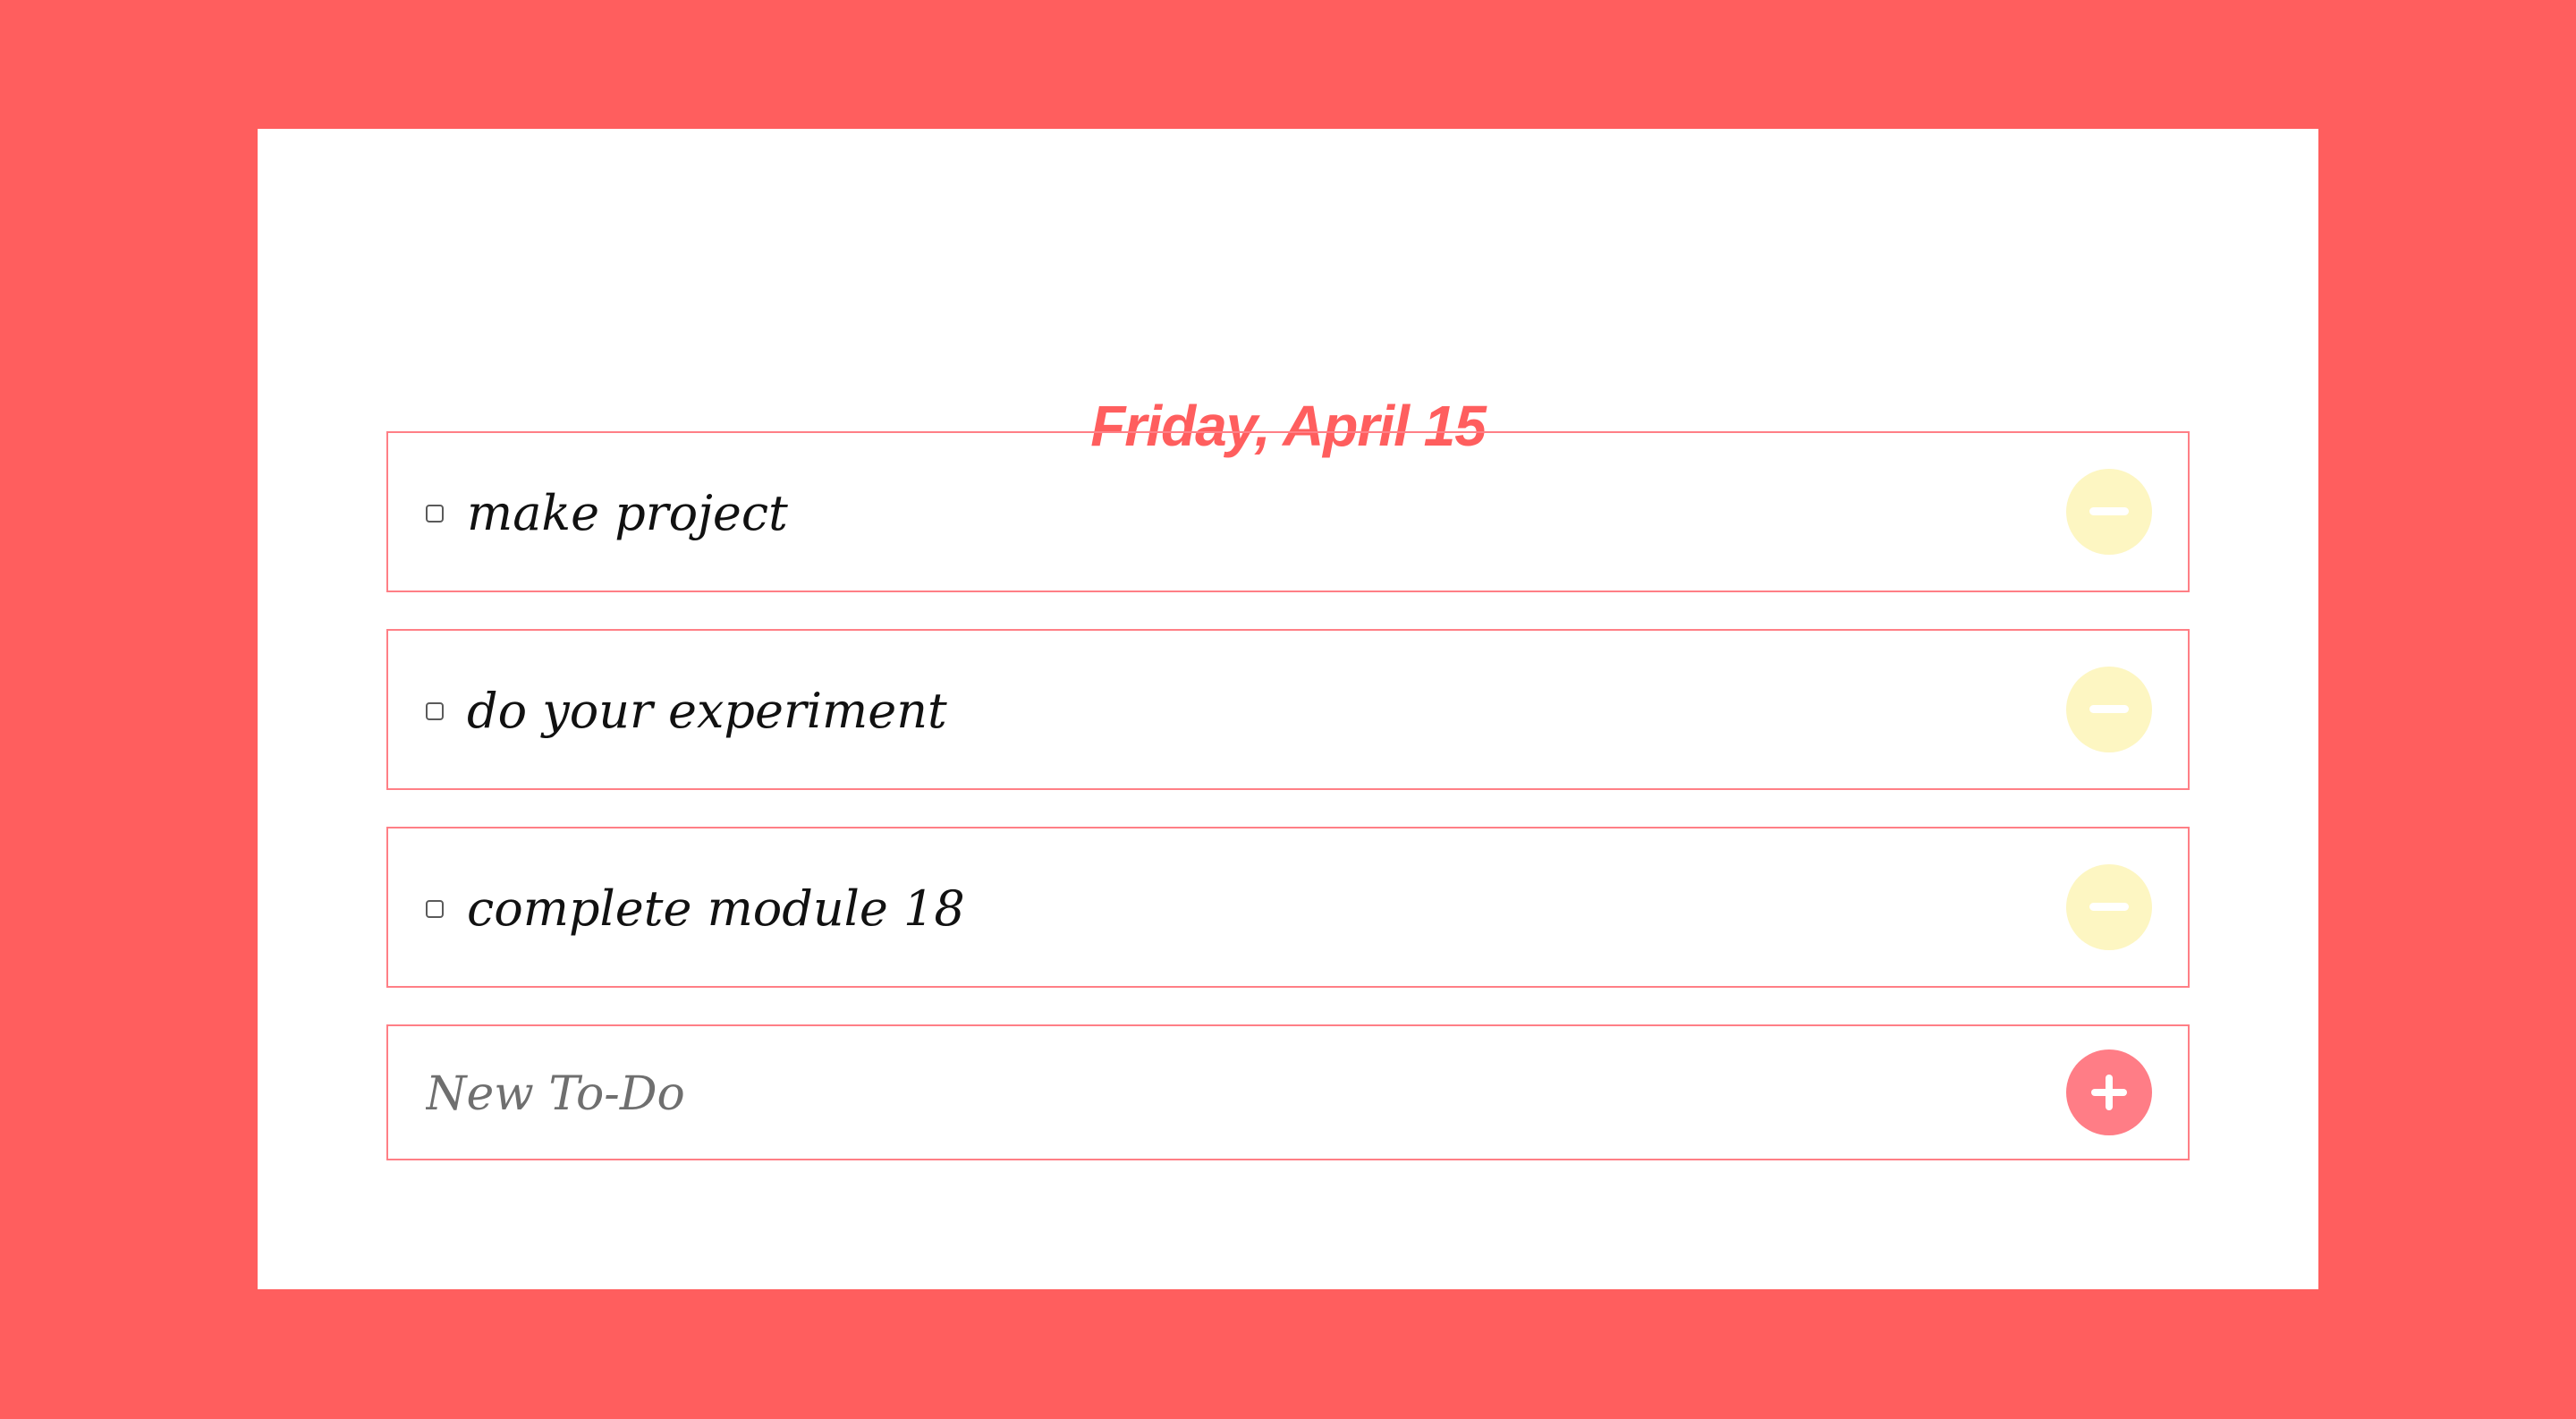 Image resolution: width=2576 pixels, height=1419 pixels. What do you see at coordinates (716, 908) in the screenshot?
I see `todo-item-label: complete module 18` at bounding box center [716, 908].